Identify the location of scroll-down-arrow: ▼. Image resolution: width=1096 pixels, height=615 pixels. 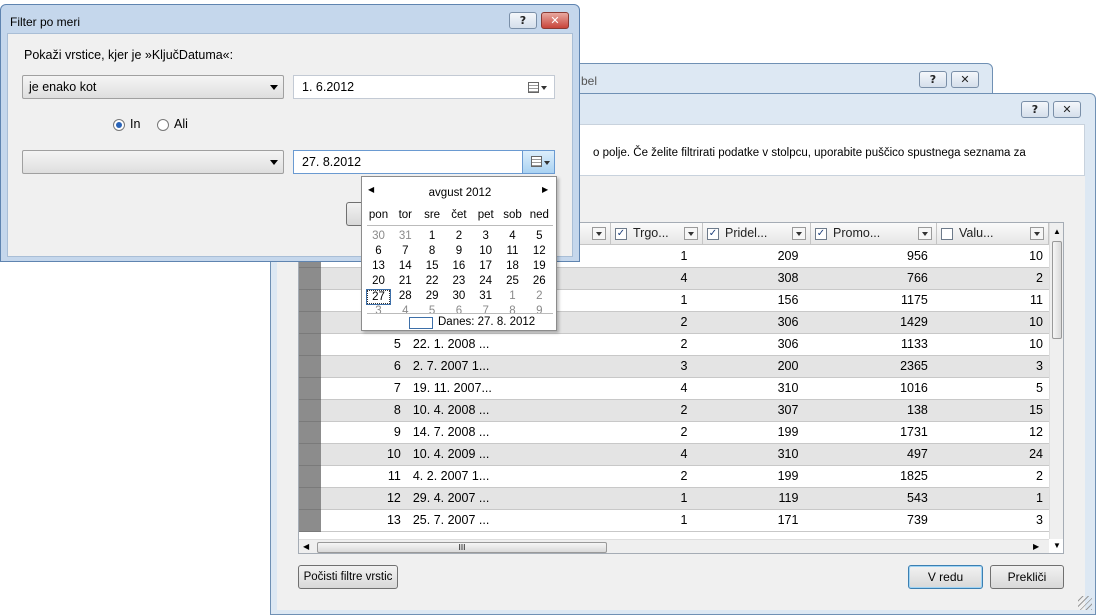
(1057, 545).